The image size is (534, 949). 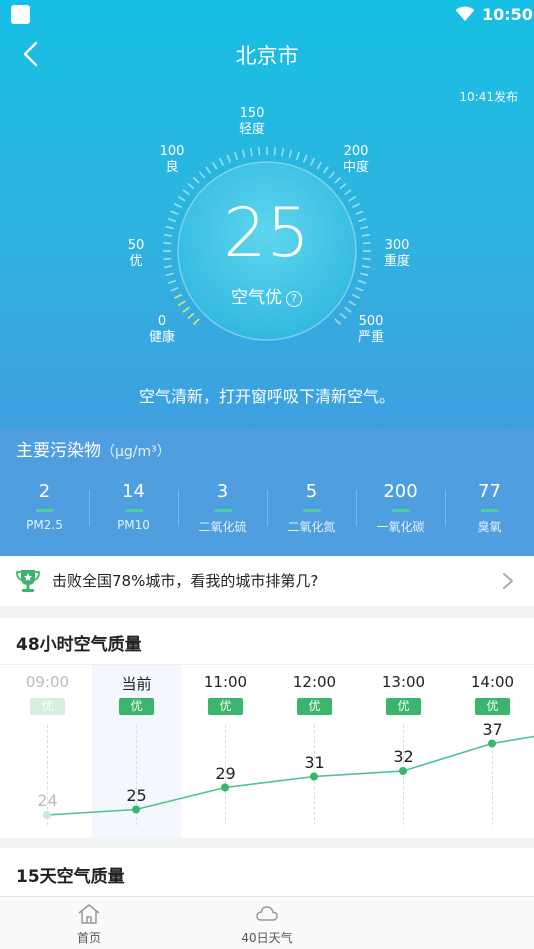 What do you see at coordinates (185, 581) in the screenshot?
I see `city-rank-text: 击败全国78%城市，看我的城市排第几?` at bounding box center [185, 581].